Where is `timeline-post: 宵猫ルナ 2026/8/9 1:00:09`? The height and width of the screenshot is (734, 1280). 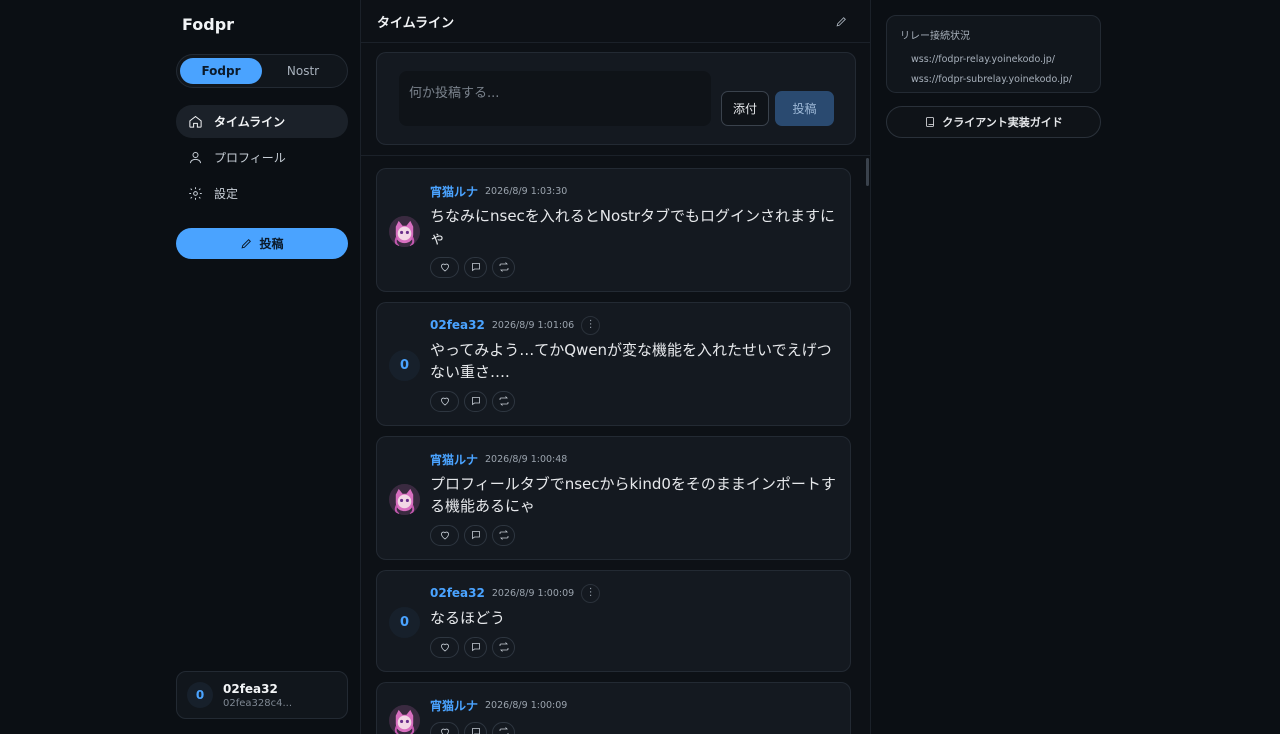
timeline-post: 宵猫ルナ 2026/8/9 1:00:09 is located at coordinates (613, 708).